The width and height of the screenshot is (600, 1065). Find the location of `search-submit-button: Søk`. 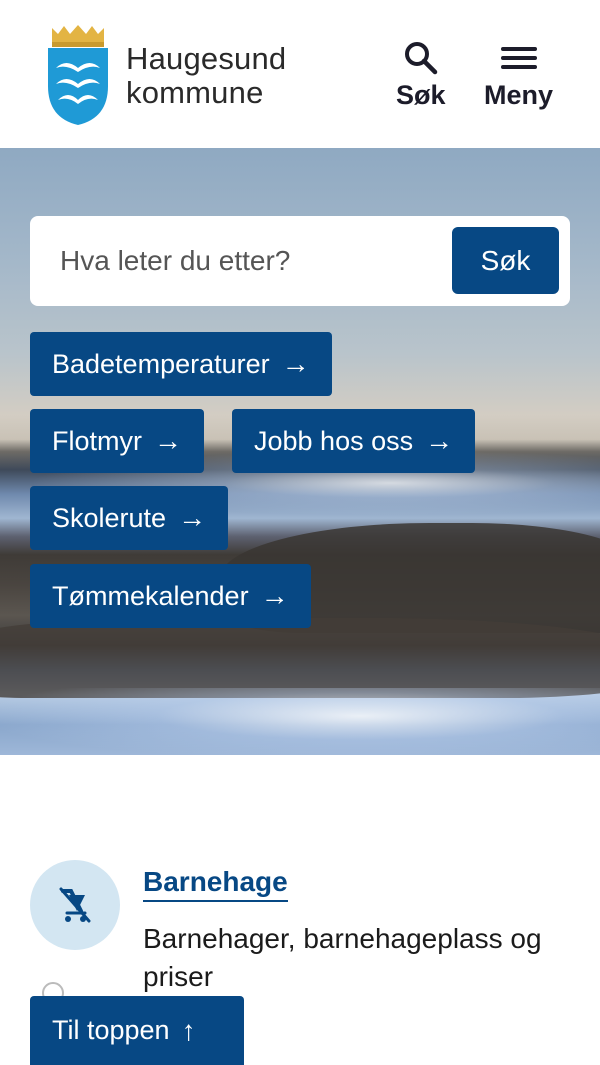

search-submit-button: Søk is located at coordinates (505, 260).